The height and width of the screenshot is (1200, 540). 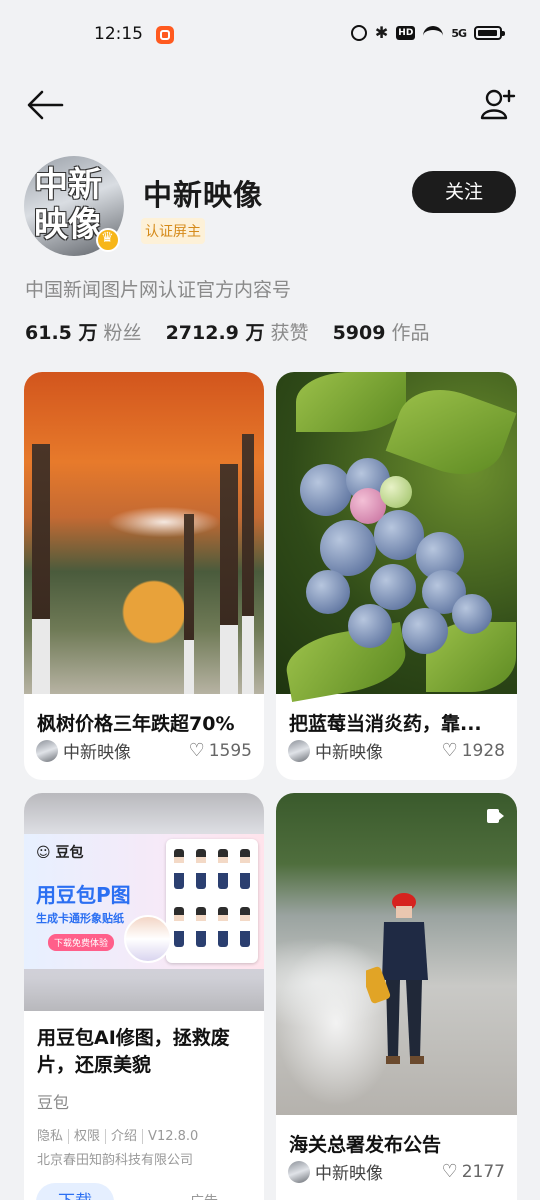 What do you see at coordinates (406, 33) in the screenshot?
I see `hd-icon: HD` at bounding box center [406, 33].